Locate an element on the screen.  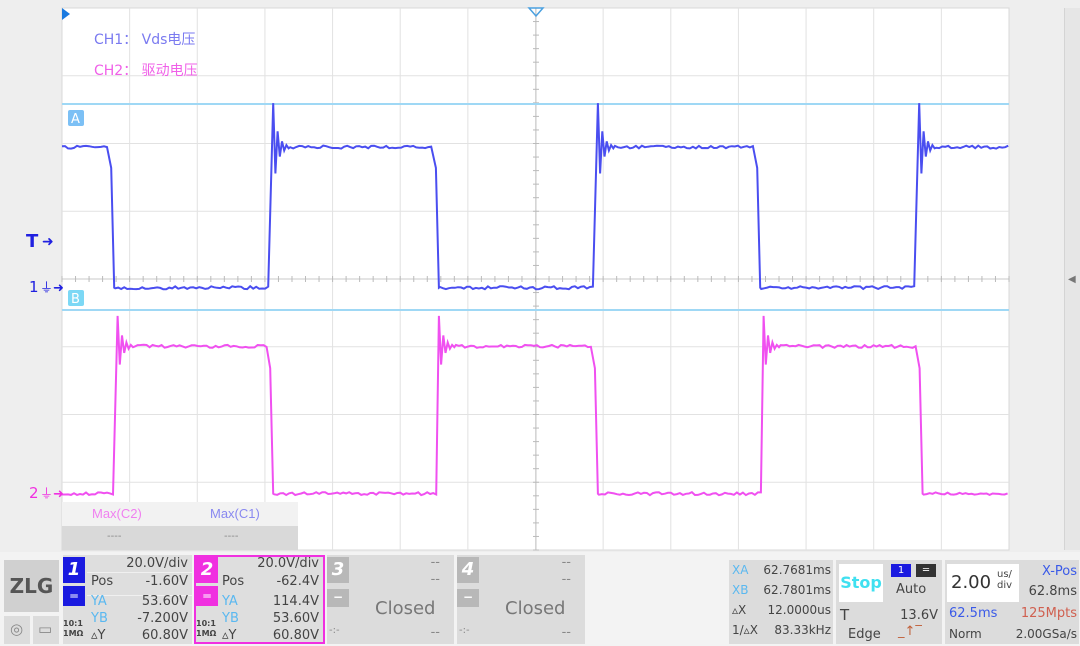
trigger-arrow-icon: ➜ is located at coordinates (48, 242).